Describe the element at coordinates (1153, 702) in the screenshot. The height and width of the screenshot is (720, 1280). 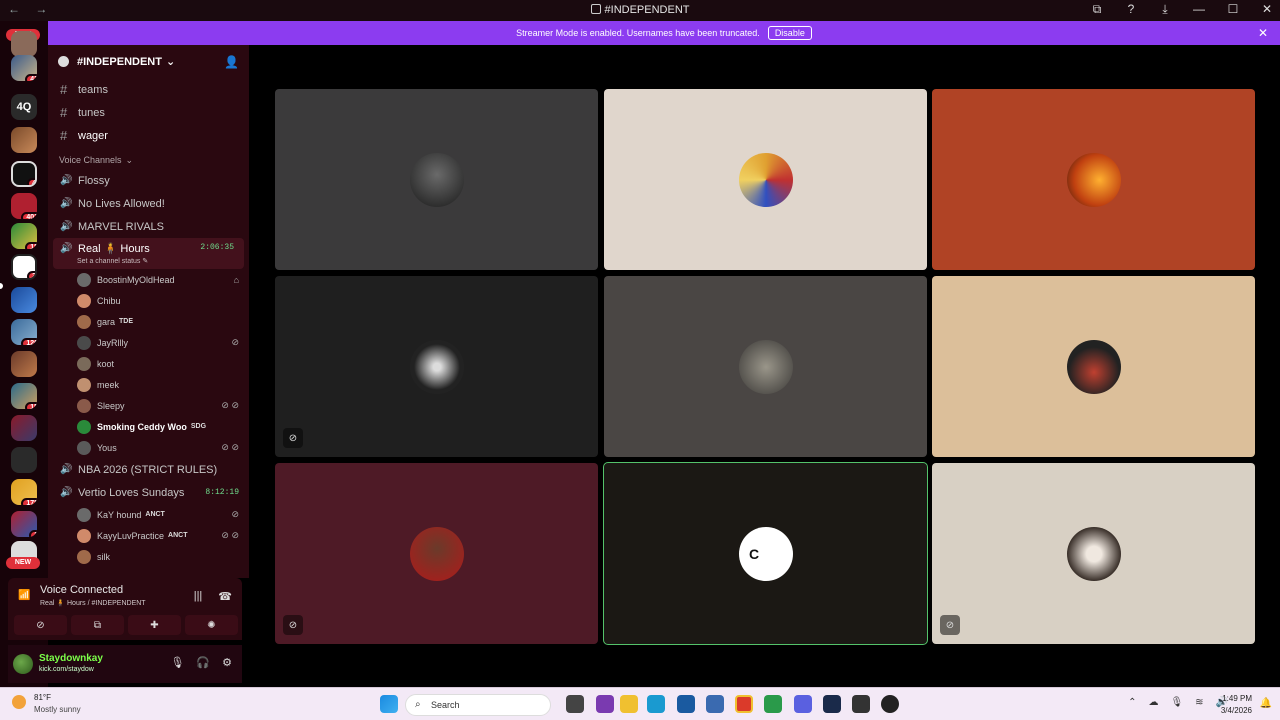
I see `cloud-icon: ☁` at that location.